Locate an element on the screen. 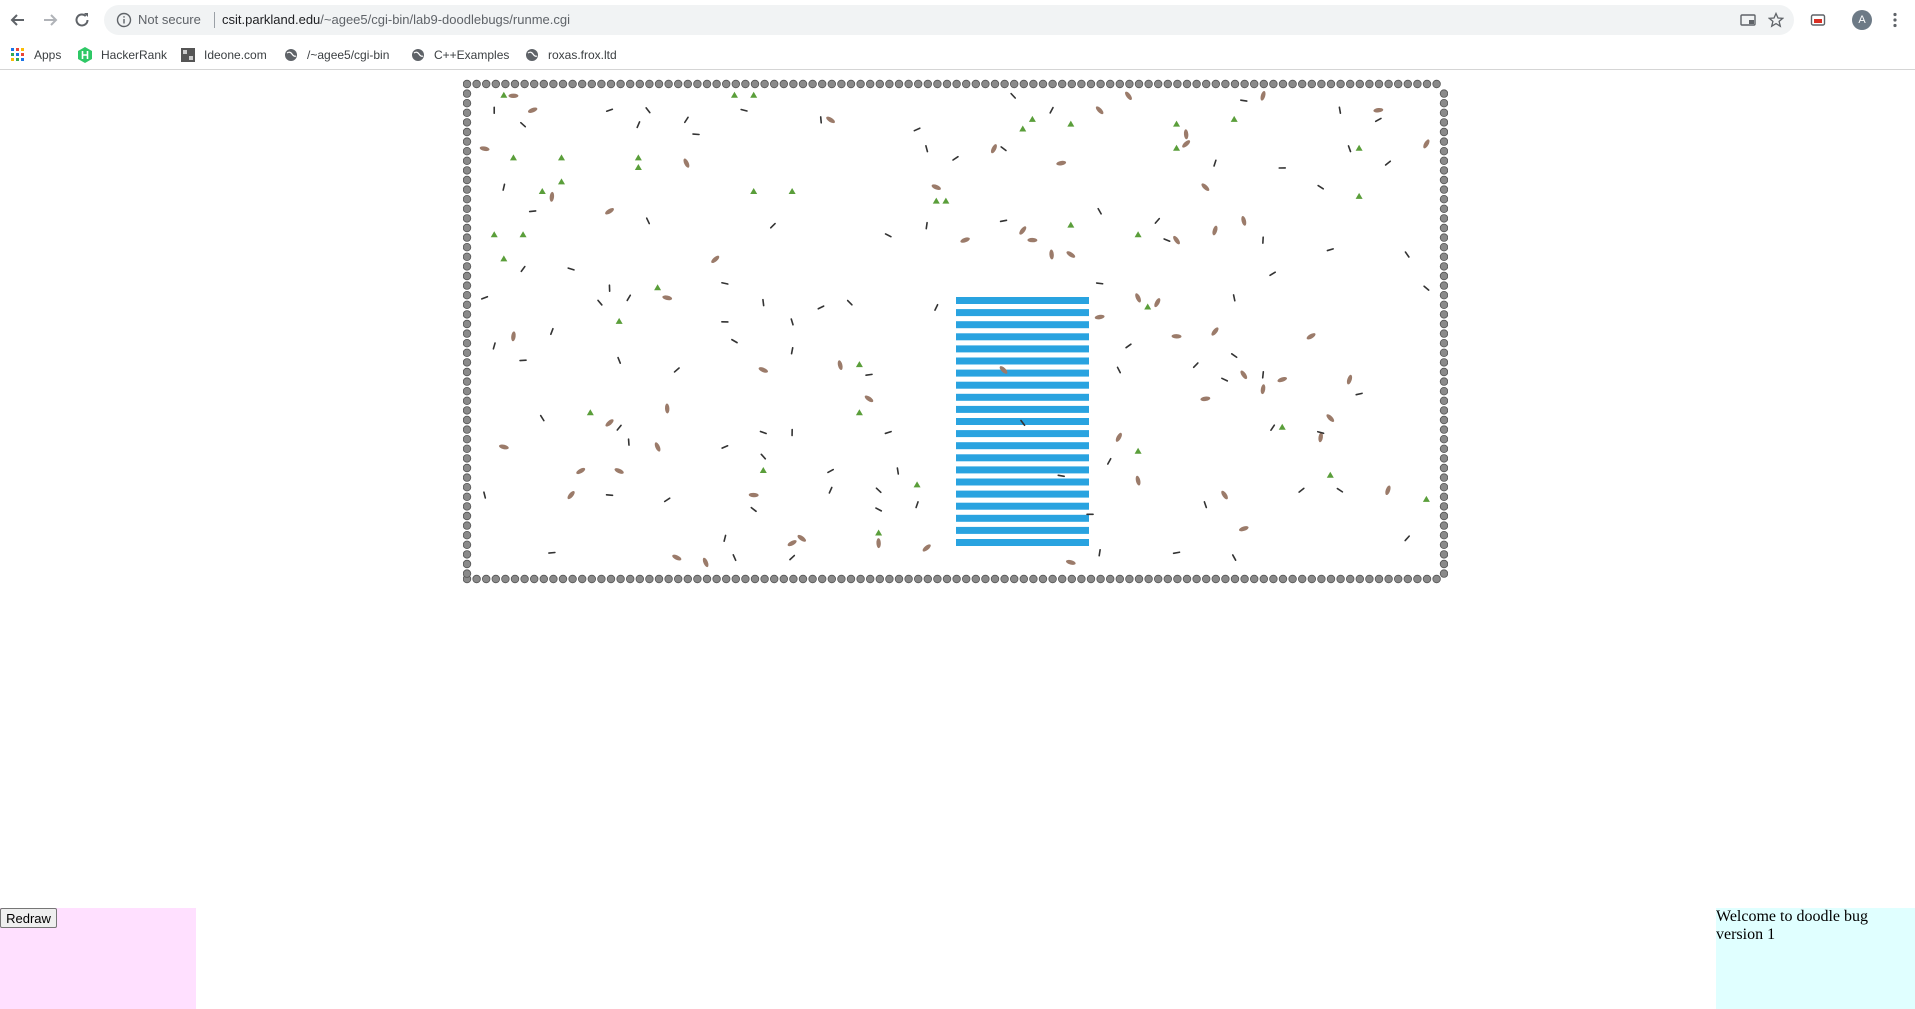  forward-icon is located at coordinates (51, 20).